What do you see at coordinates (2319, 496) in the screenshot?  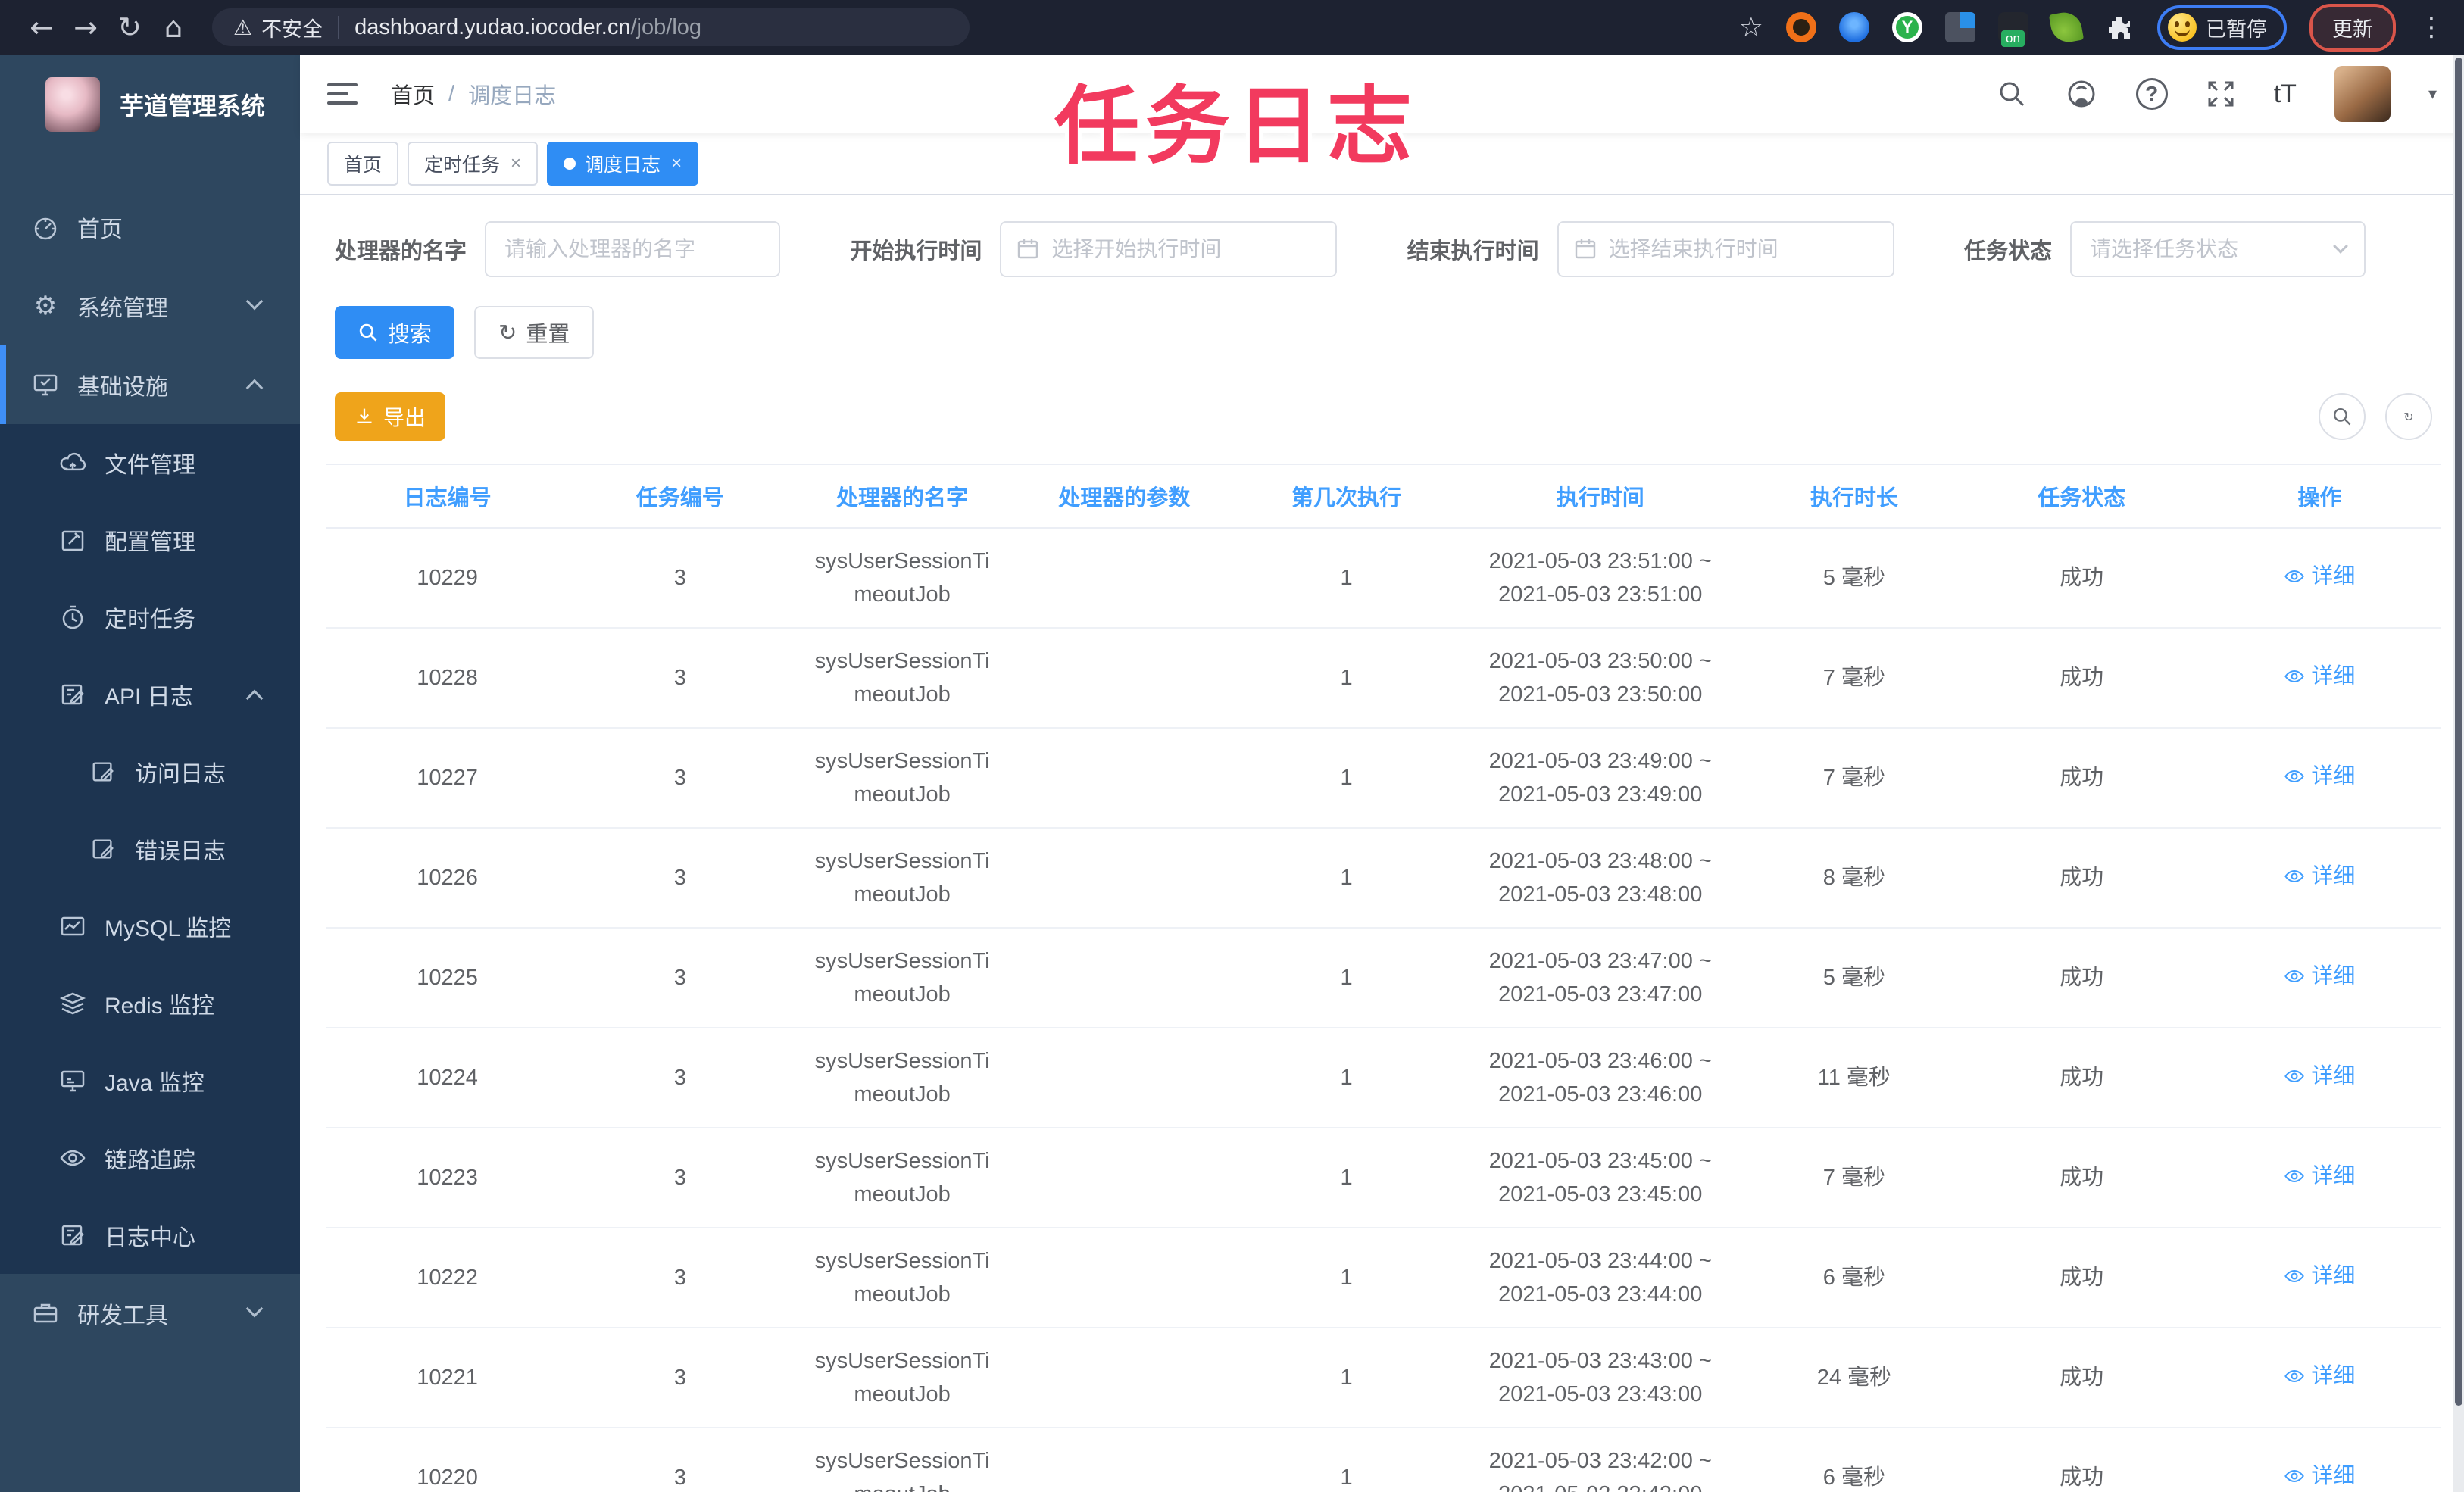 I see `column-header: 操作` at bounding box center [2319, 496].